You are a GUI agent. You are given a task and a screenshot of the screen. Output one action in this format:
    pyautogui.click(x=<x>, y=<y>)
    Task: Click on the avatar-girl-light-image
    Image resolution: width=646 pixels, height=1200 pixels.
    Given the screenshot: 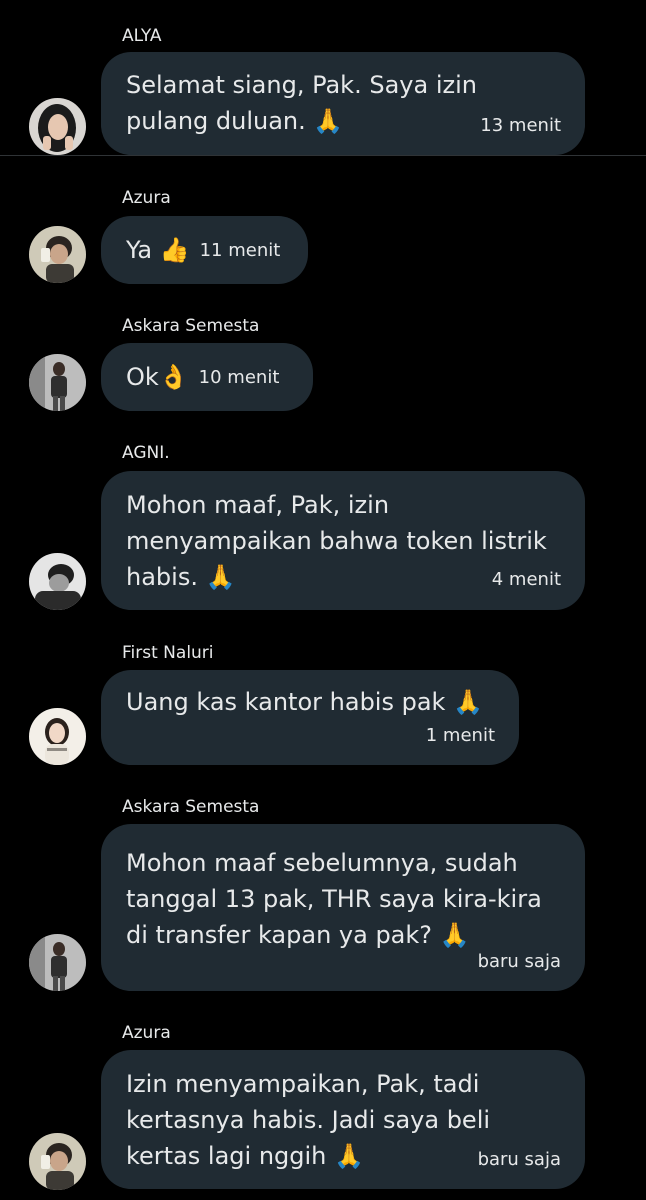 What is the action you would take?
    pyautogui.click(x=57, y=736)
    